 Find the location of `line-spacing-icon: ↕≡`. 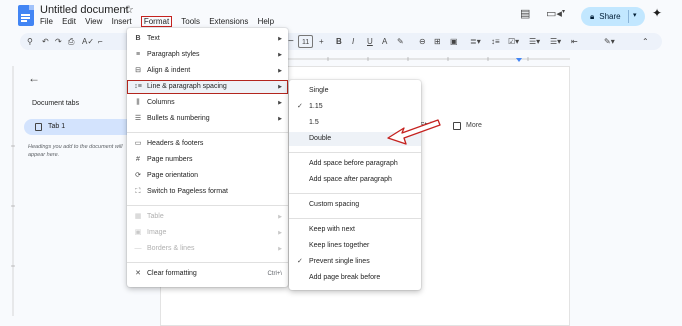

line-spacing-icon: ↕≡ is located at coordinates (495, 41).